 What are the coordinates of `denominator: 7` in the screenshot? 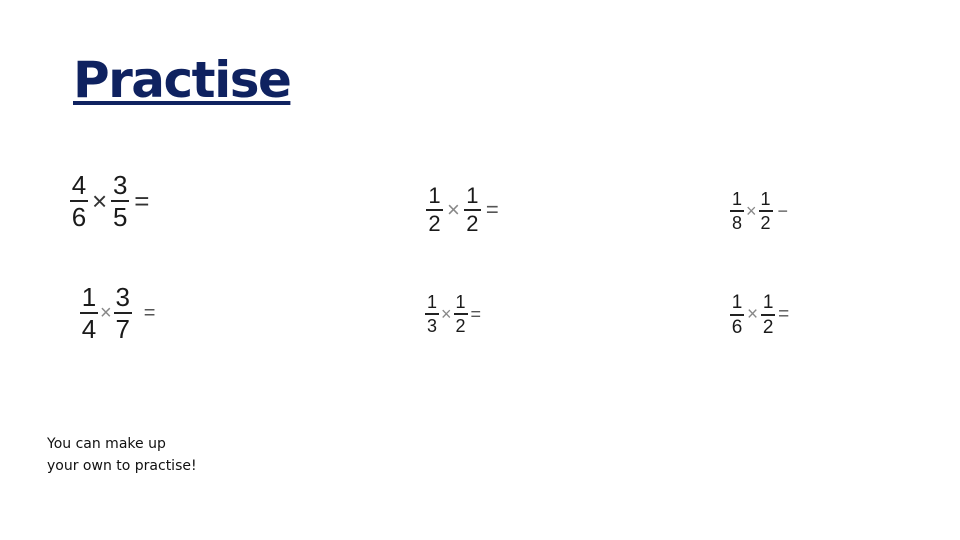 It's located at (122, 329).